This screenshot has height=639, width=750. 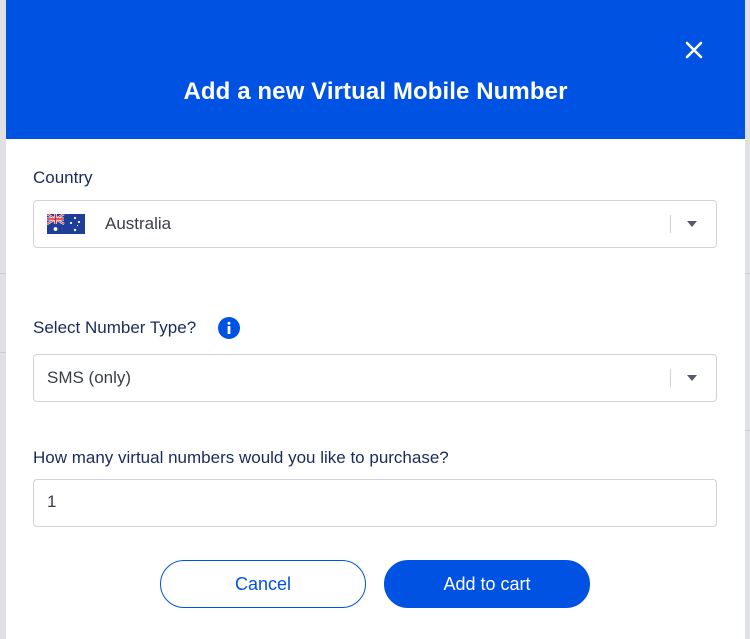 What do you see at coordinates (89, 377) in the screenshot?
I see `number-type-value: SMS (only)` at bounding box center [89, 377].